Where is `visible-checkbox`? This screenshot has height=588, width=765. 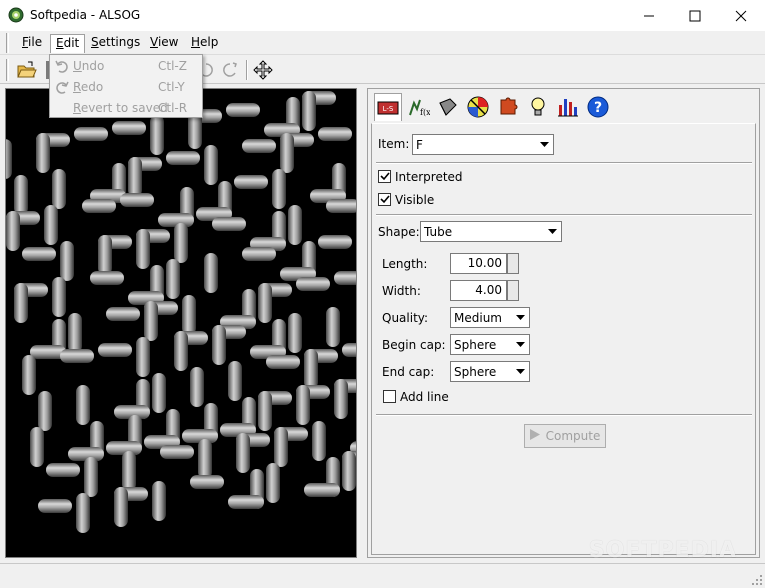
visible-checkbox is located at coordinates (384, 199).